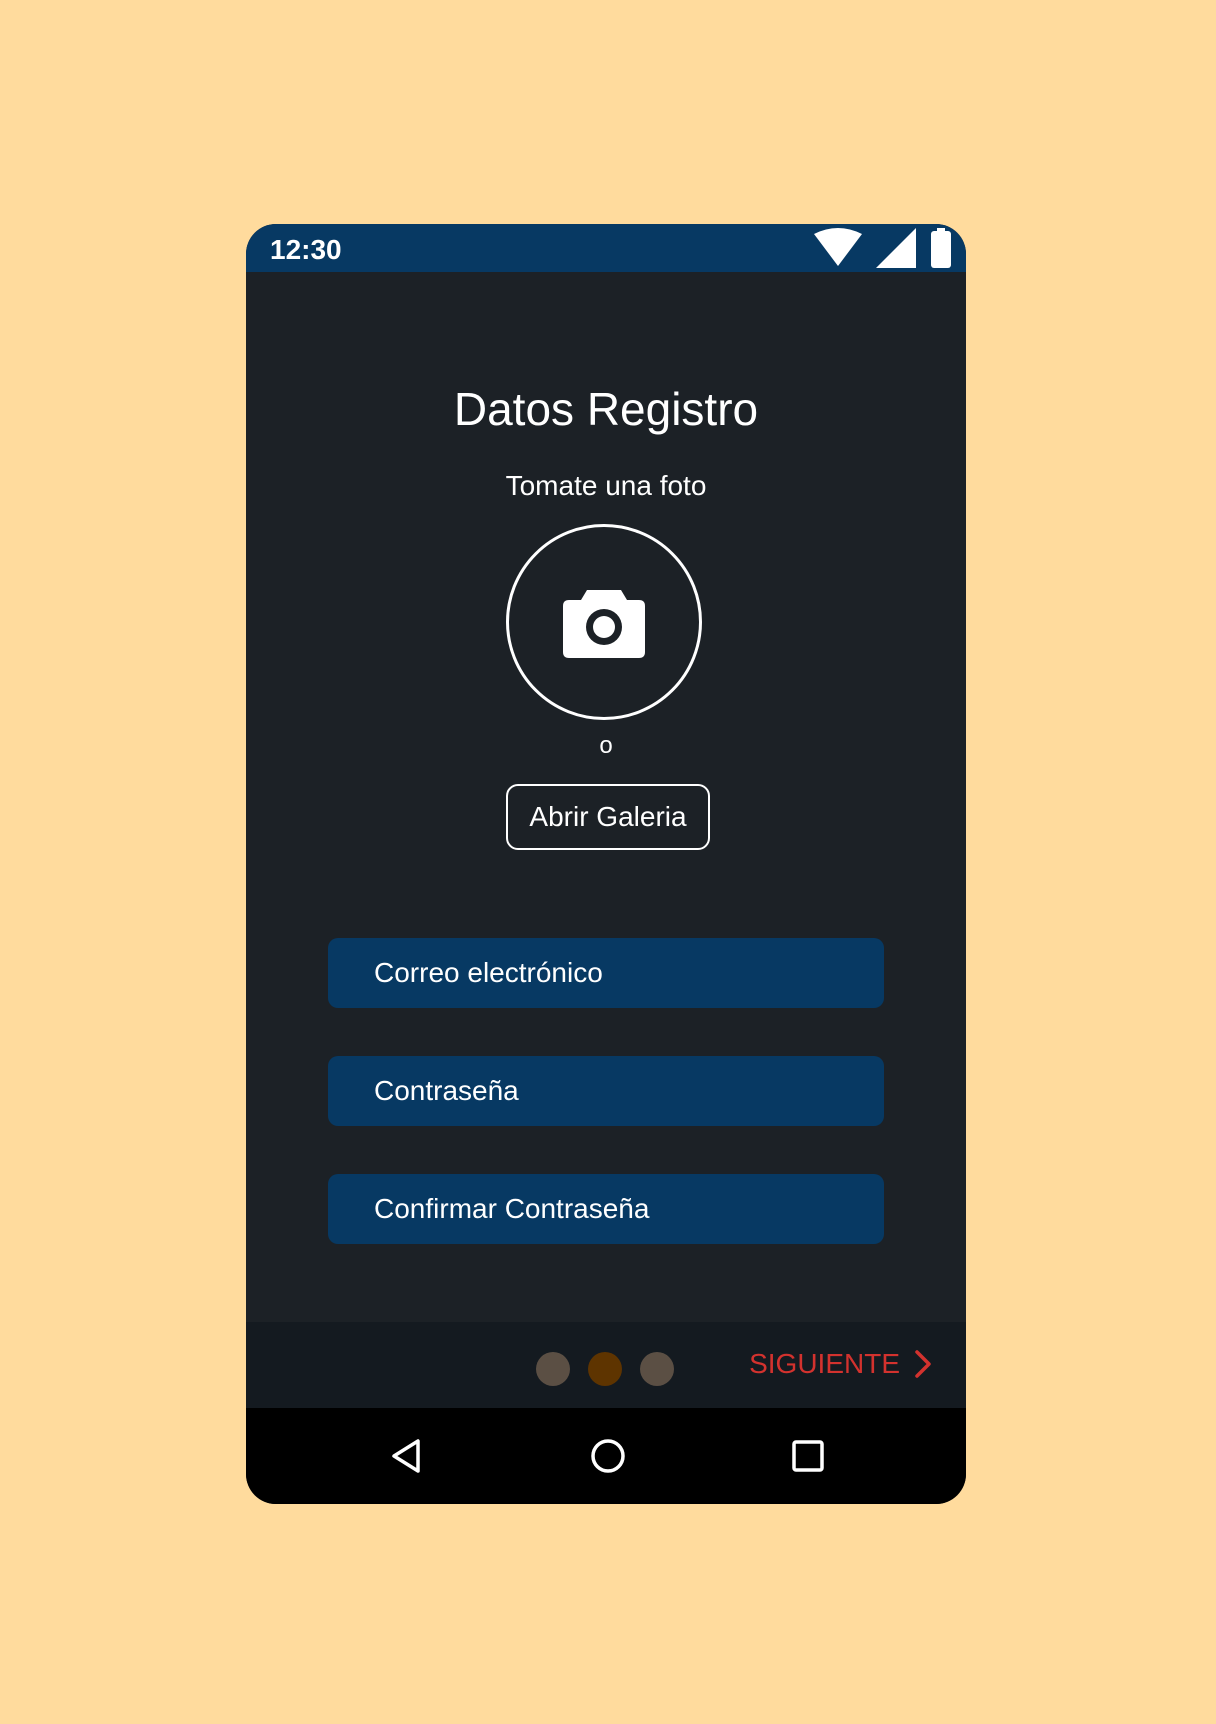 The width and height of the screenshot is (1216, 1724). I want to click on photo-prompt: Tomate una foto, so click(606, 485).